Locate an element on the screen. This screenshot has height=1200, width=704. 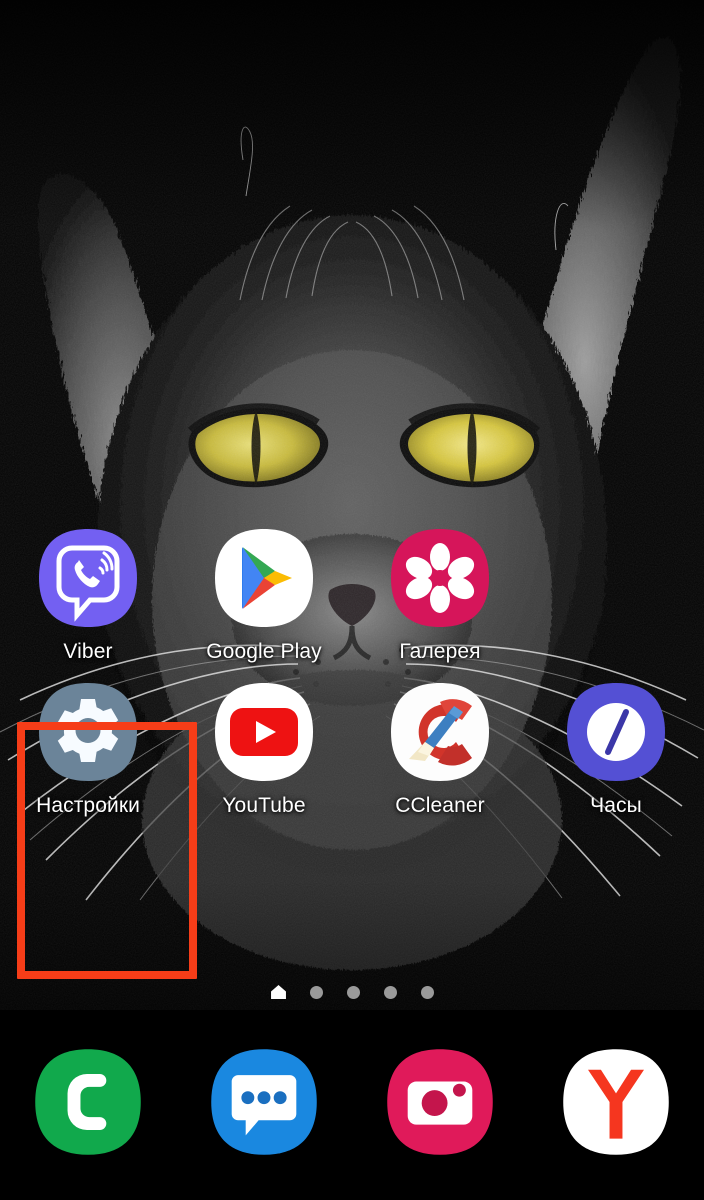
app-label: CCleaner is located at coordinates (440, 805).